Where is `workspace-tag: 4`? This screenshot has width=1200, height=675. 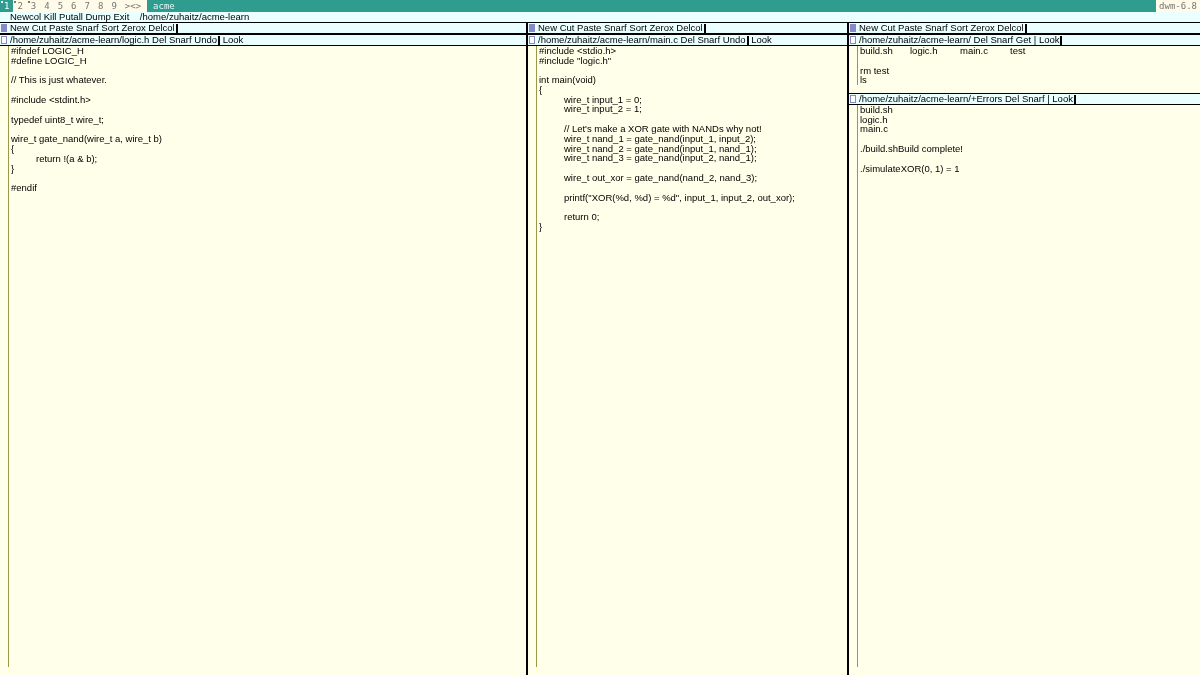 workspace-tag: 4 is located at coordinates (47, 6).